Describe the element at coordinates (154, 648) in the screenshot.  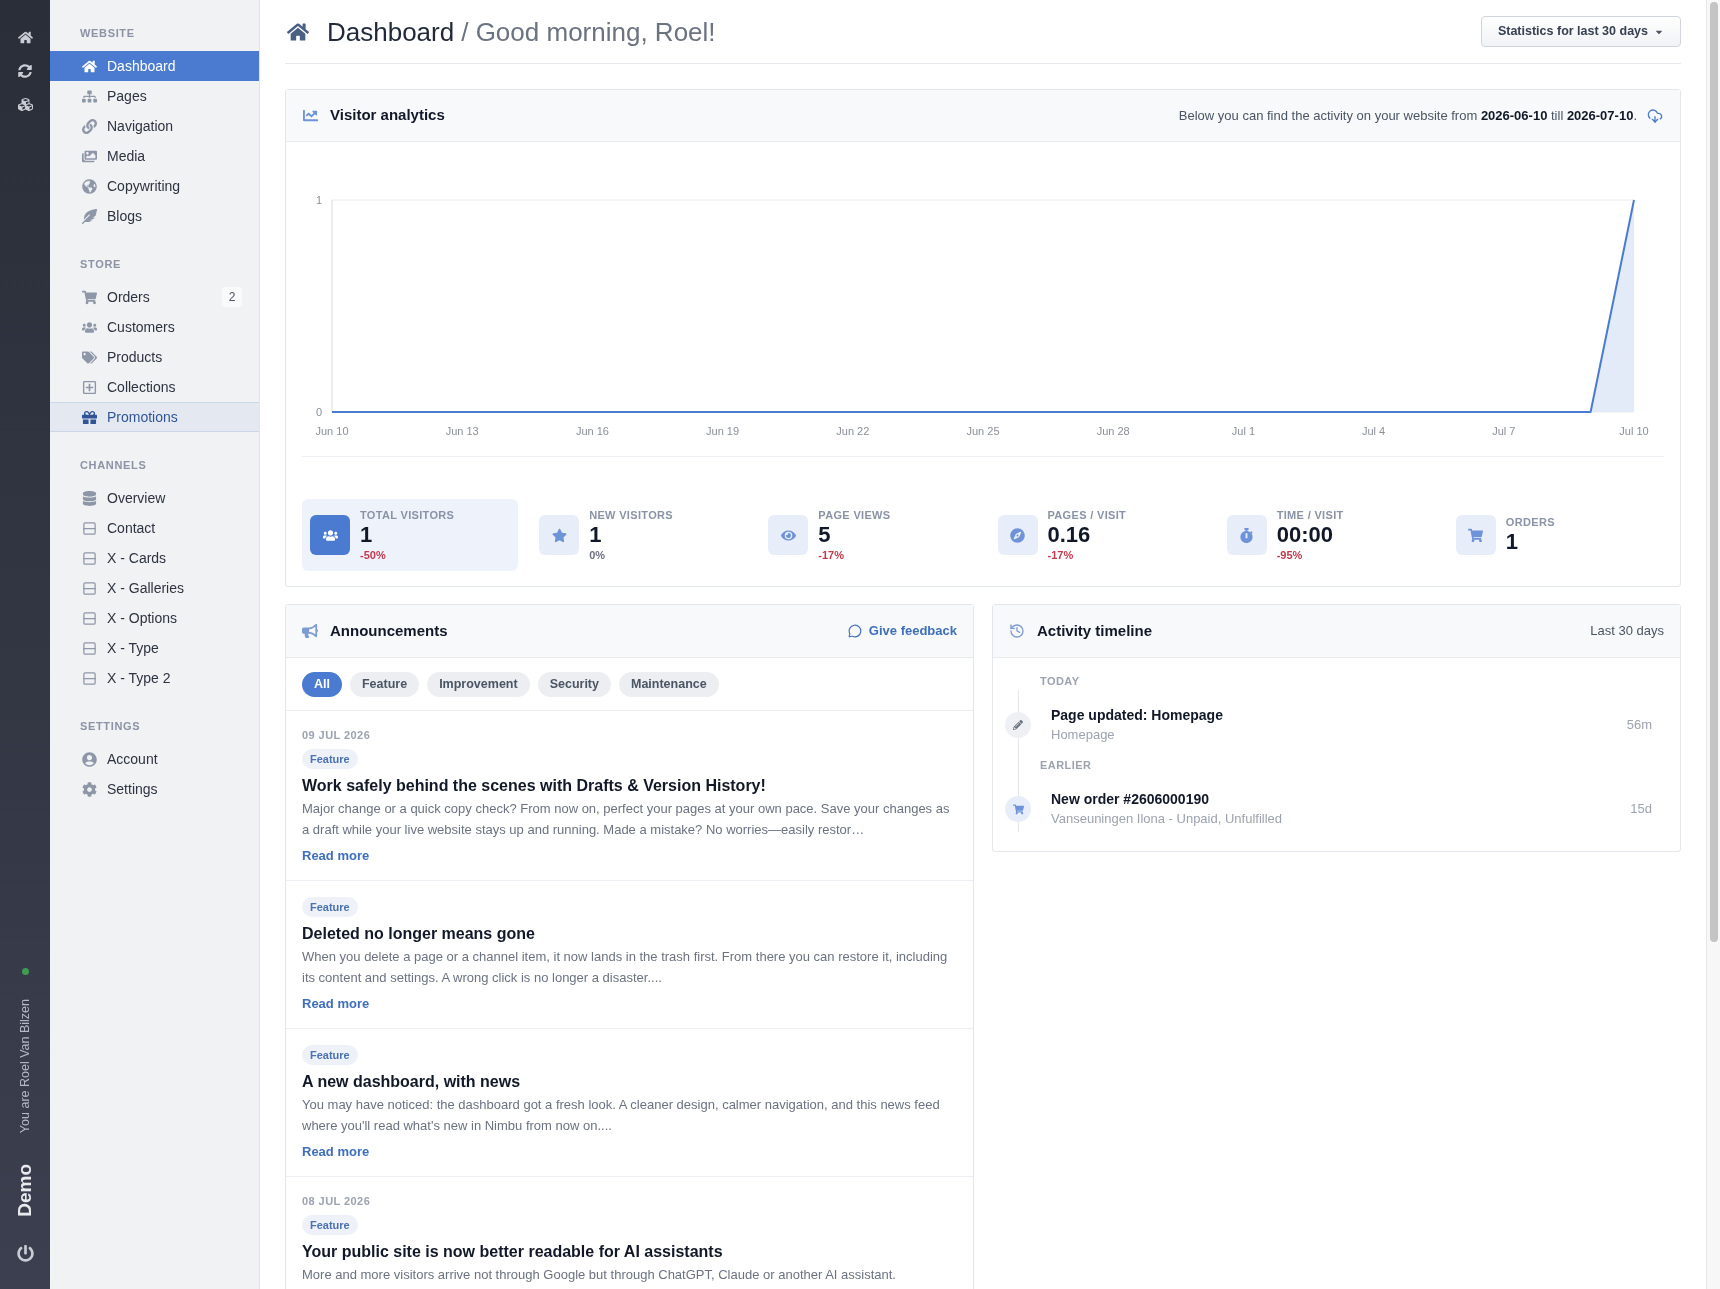
I see `sidebar-item: X - Type` at that location.